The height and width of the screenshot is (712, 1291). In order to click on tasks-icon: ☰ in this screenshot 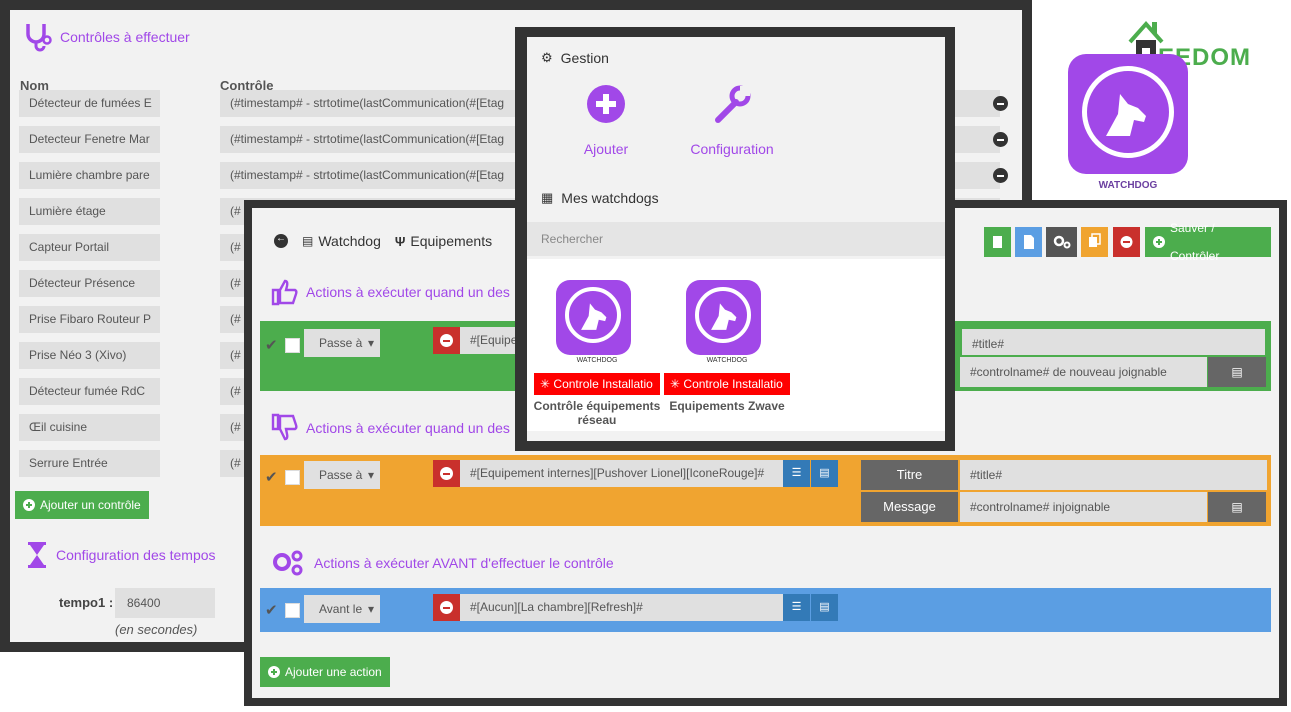, I will do `click(796, 607)`.